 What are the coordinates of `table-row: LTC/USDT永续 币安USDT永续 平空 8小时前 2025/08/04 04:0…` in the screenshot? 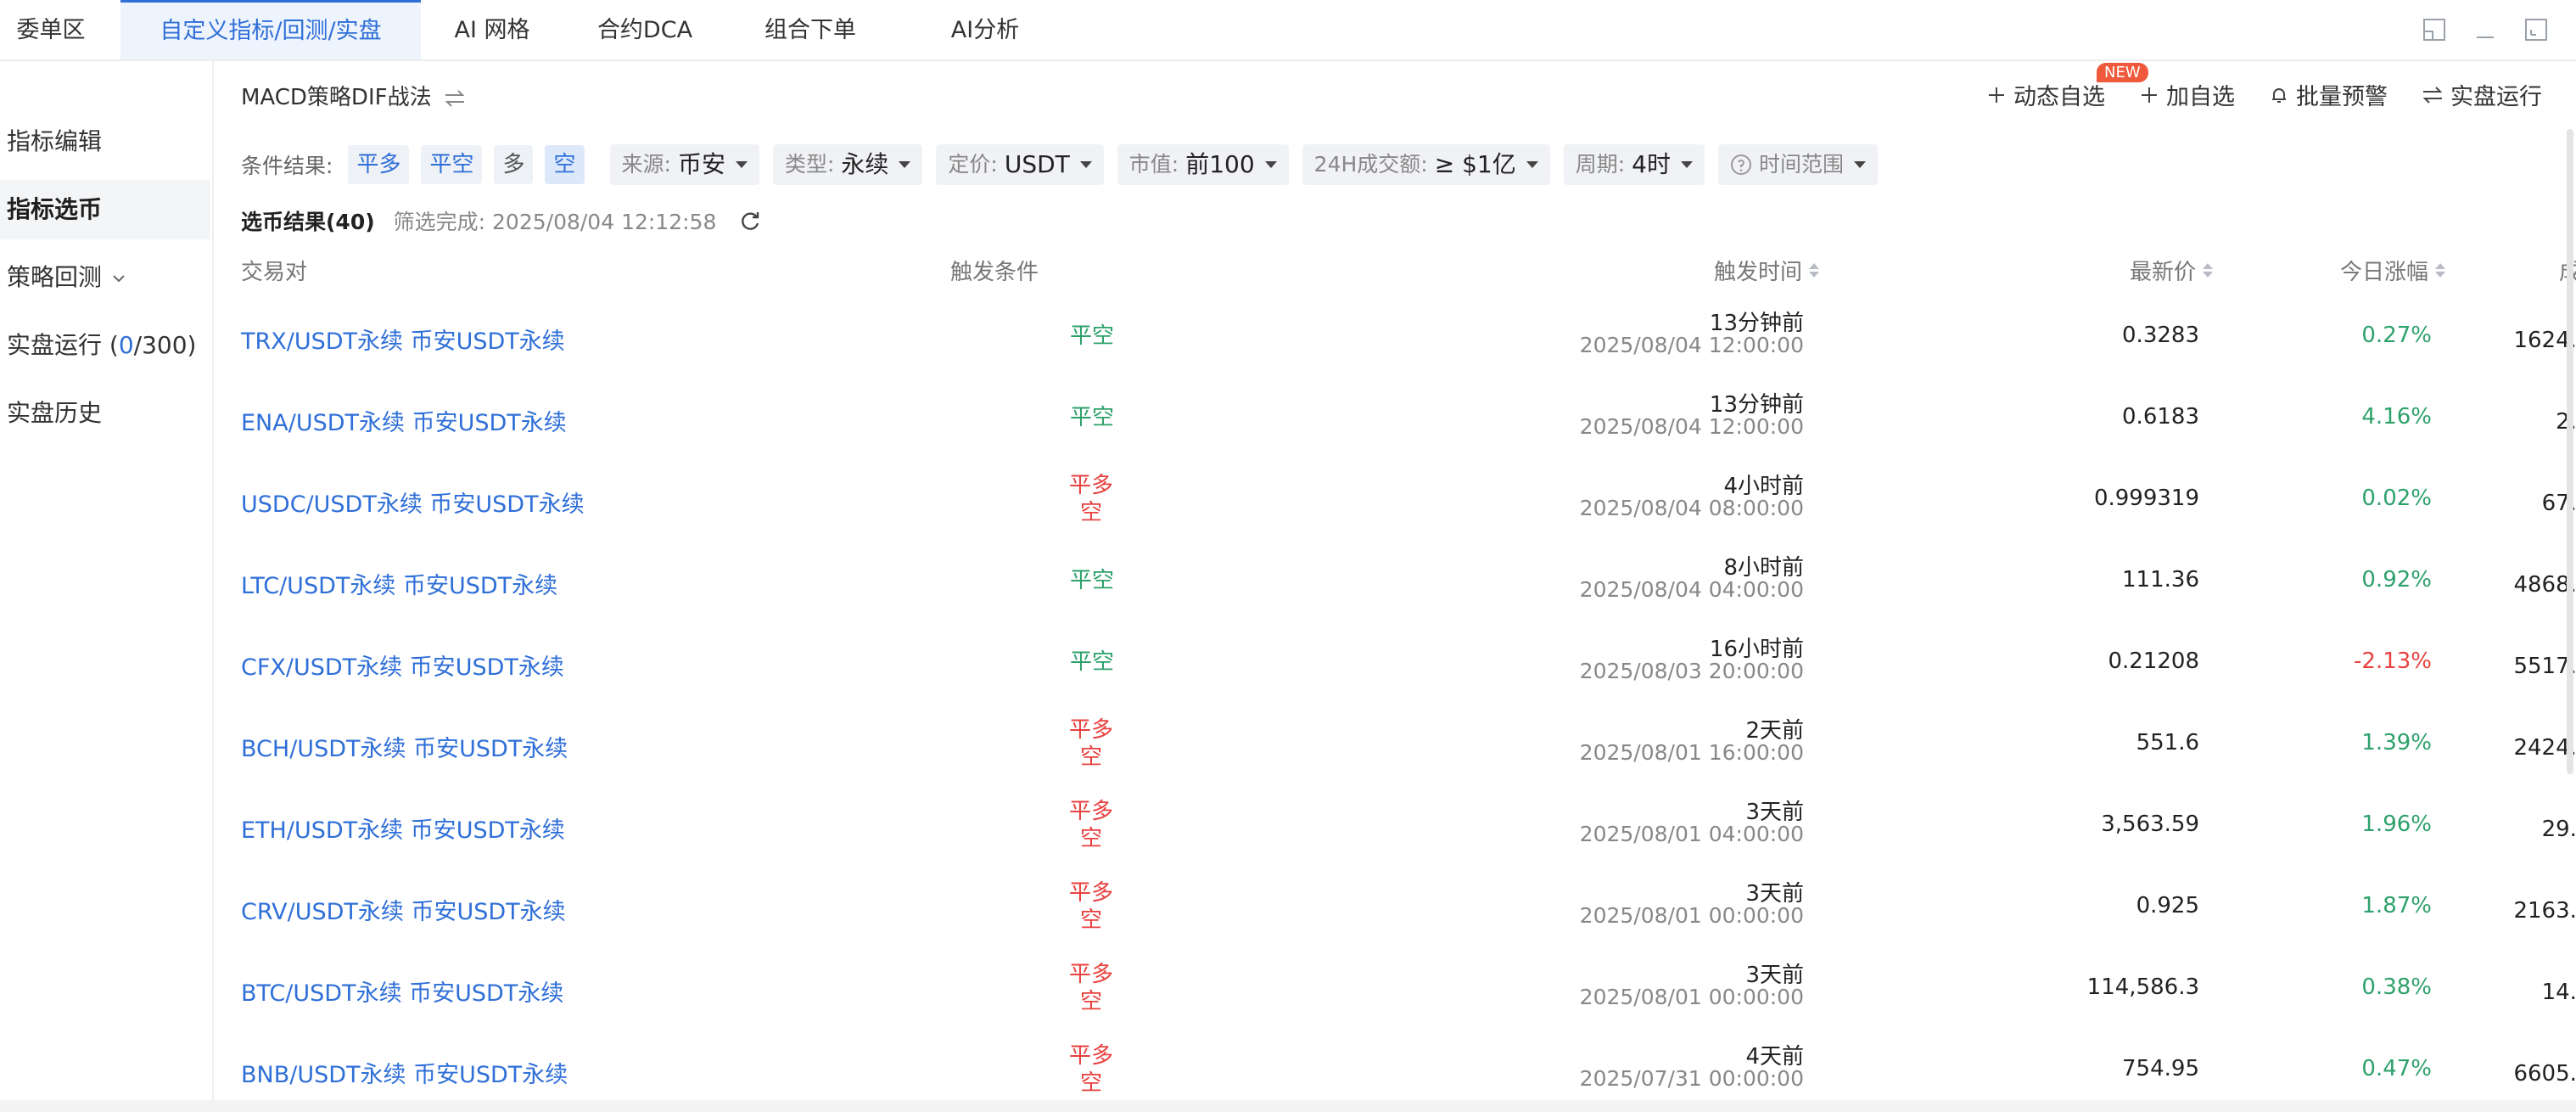 It's located at (1395, 580).